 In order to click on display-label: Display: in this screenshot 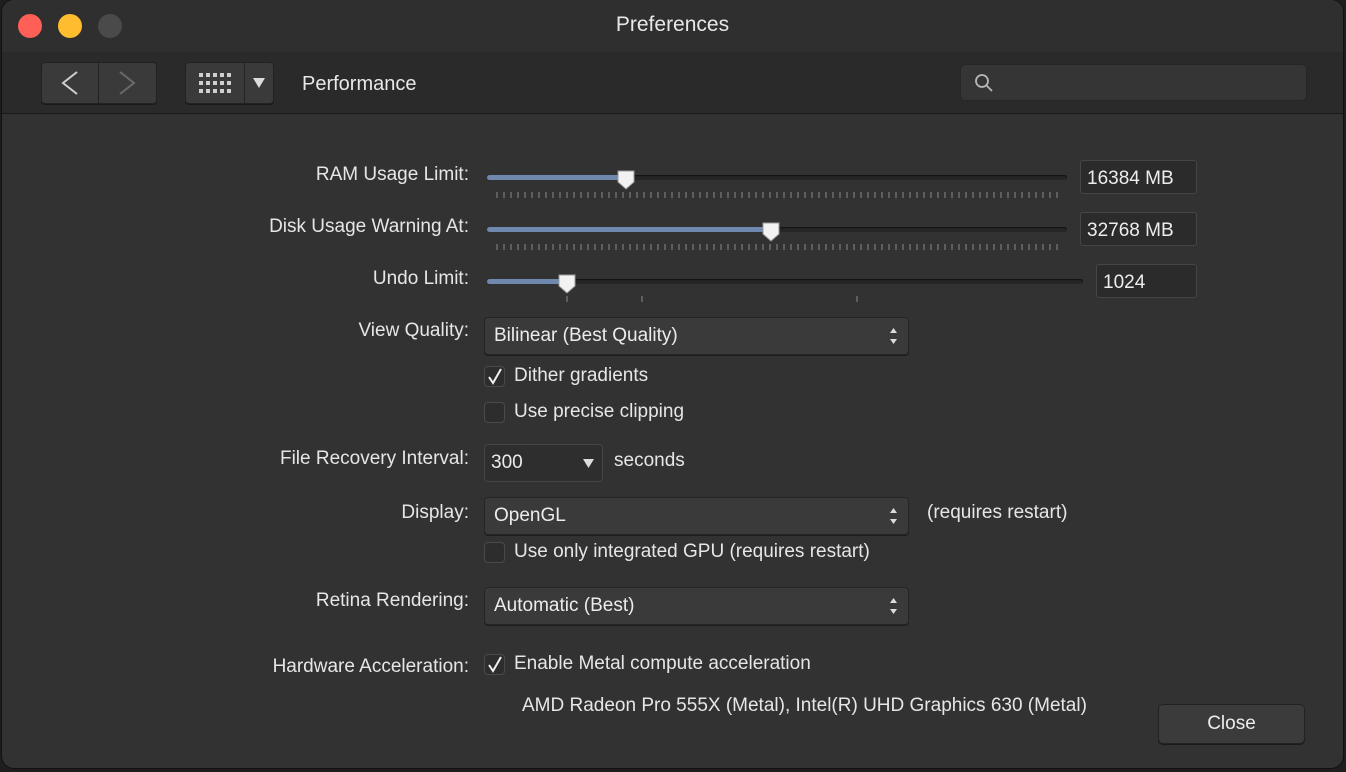, I will do `click(435, 512)`.